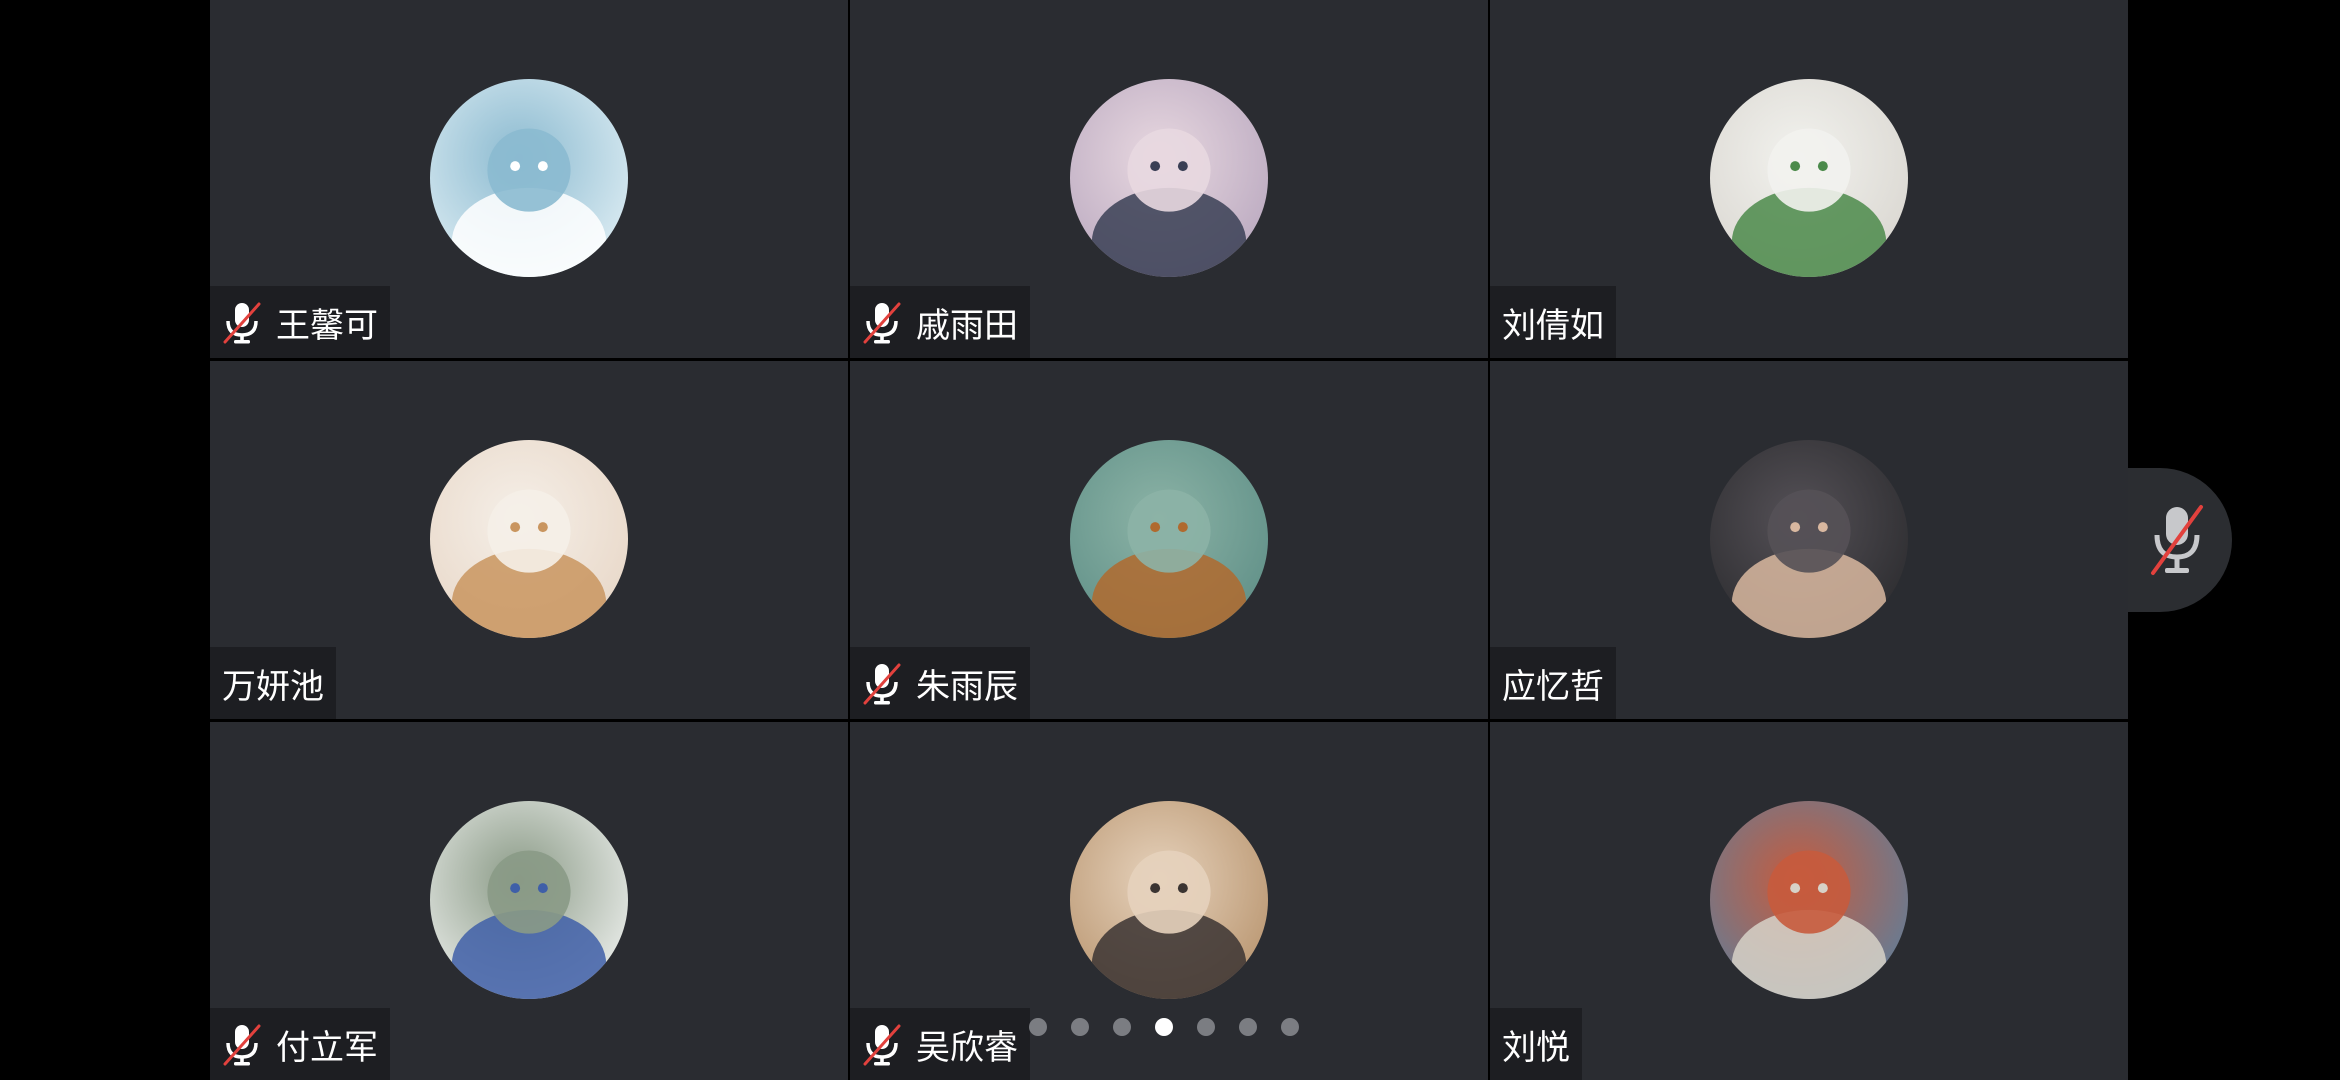  Describe the element at coordinates (1536, 1047) in the screenshot. I see `participant-name: 刘悦` at that location.